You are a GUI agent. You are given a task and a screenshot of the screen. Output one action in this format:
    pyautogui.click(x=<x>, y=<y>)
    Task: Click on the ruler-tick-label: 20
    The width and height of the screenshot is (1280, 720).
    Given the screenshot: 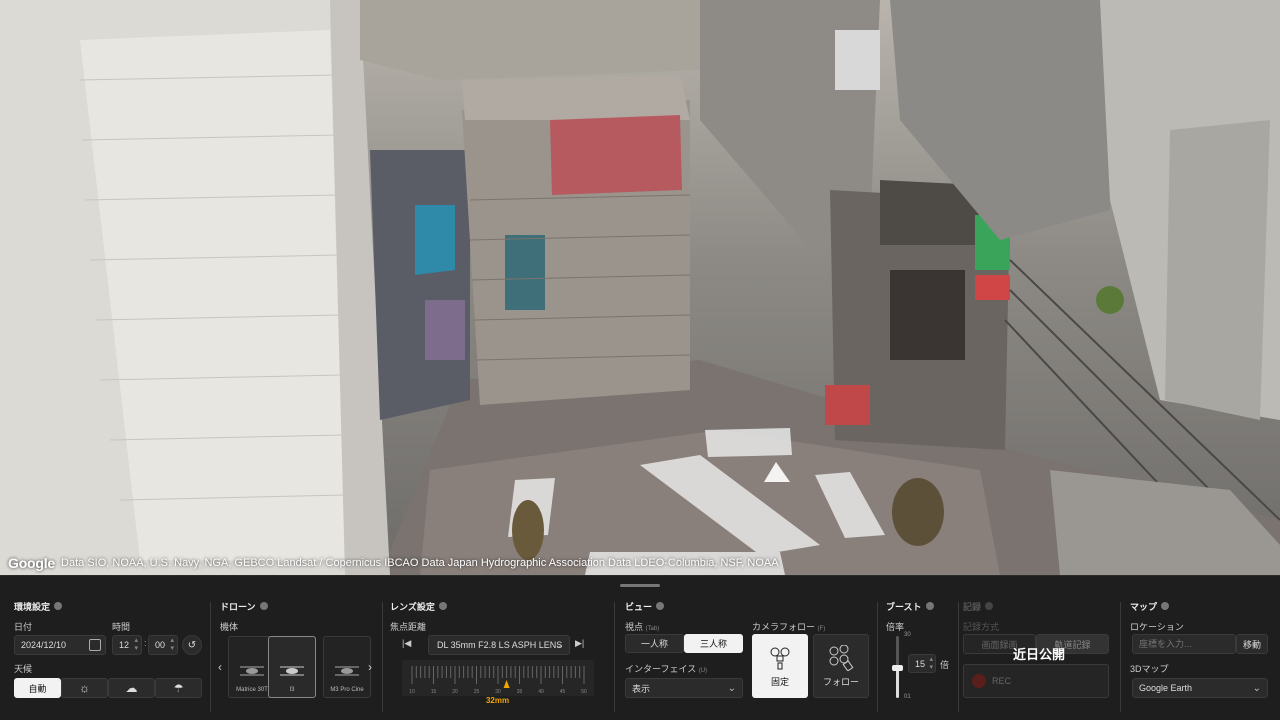 What is the action you would take?
    pyautogui.click(x=455, y=692)
    